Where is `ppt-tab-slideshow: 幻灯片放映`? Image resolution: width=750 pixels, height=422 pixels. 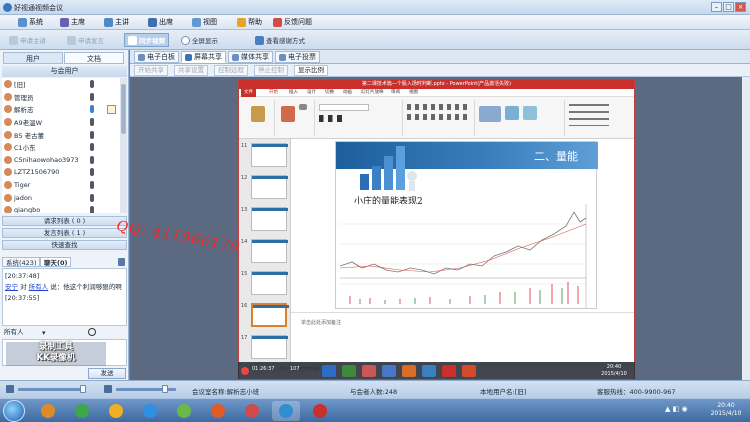 ppt-tab-slideshow: 幻灯片放映 is located at coordinates (372, 93).